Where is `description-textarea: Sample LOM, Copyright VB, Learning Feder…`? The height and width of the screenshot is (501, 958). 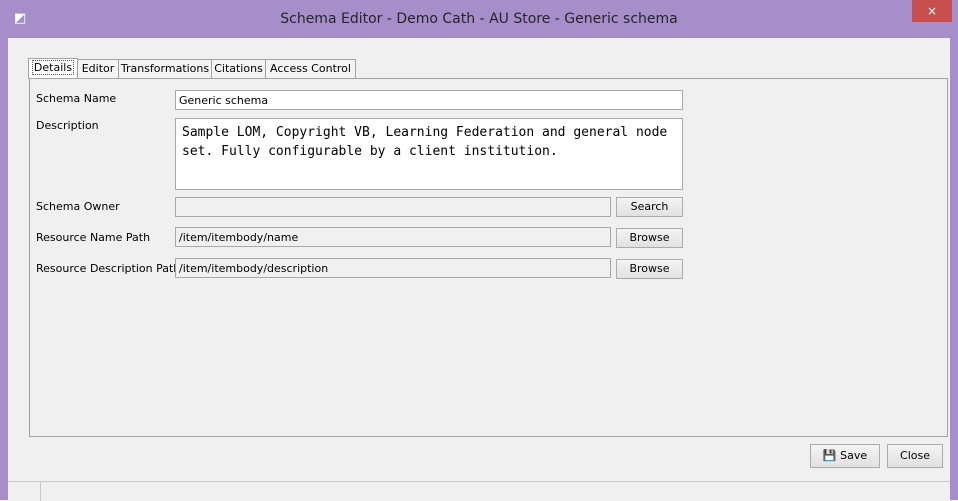
description-textarea: Sample LOM, Copyright VB, Learning Feder… is located at coordinates (429, 154).